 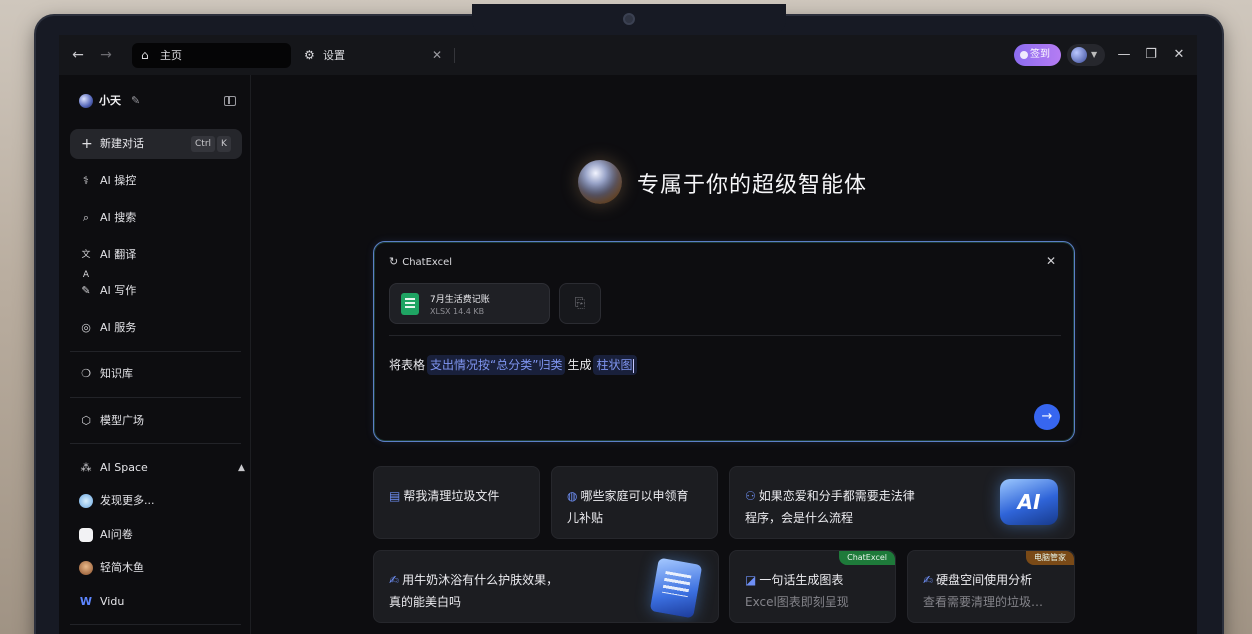 I want to click on sidebar-item-ai-translate: 文A AI 翻译, so click(x=159, y=262).